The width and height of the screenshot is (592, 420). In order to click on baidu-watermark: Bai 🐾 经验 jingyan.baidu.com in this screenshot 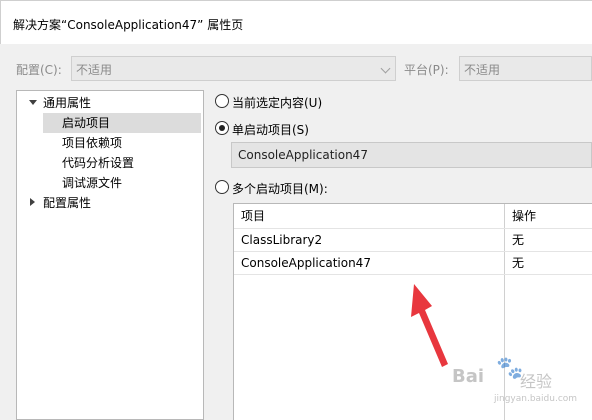, I will do `click(522, 386)`.